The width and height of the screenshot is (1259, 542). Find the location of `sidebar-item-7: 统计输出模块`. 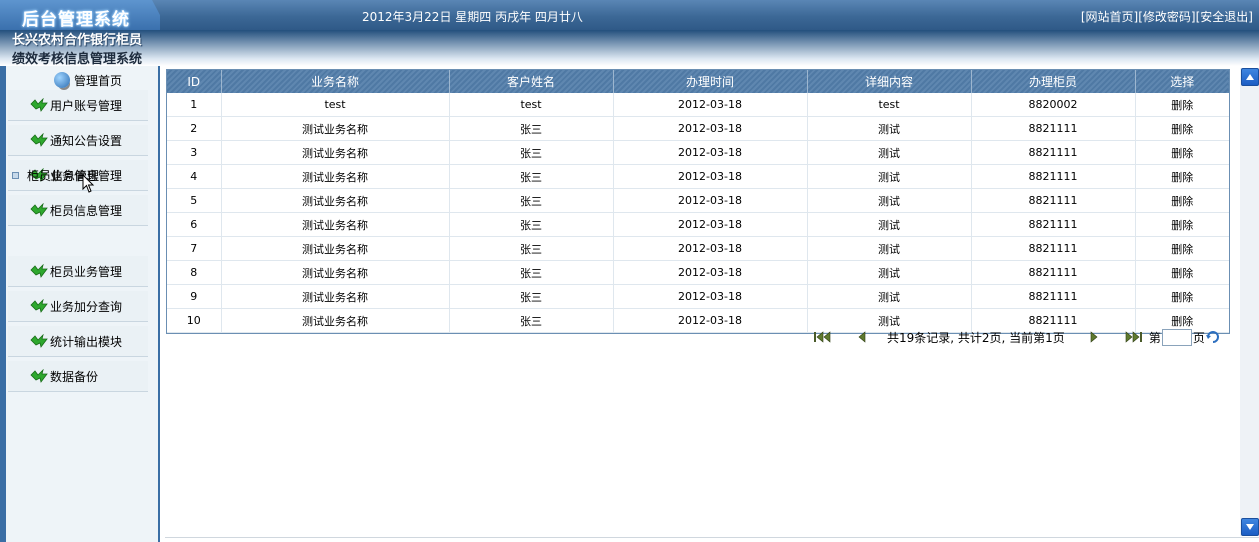

sidebar-item-7: 统计输出模块 is located at coordinates (78, 341).